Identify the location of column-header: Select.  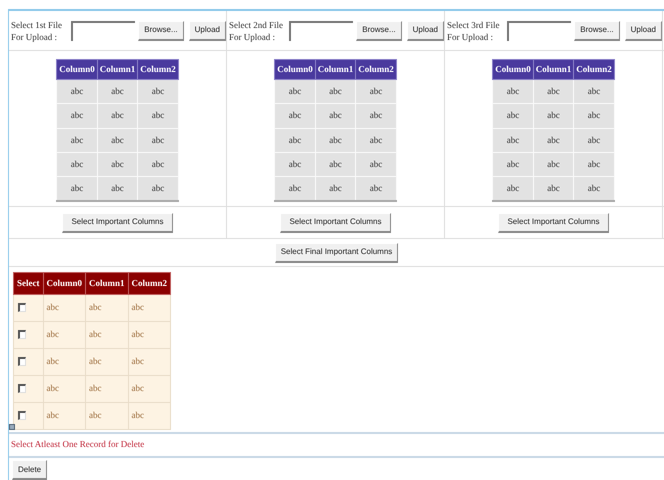
(28, 283).